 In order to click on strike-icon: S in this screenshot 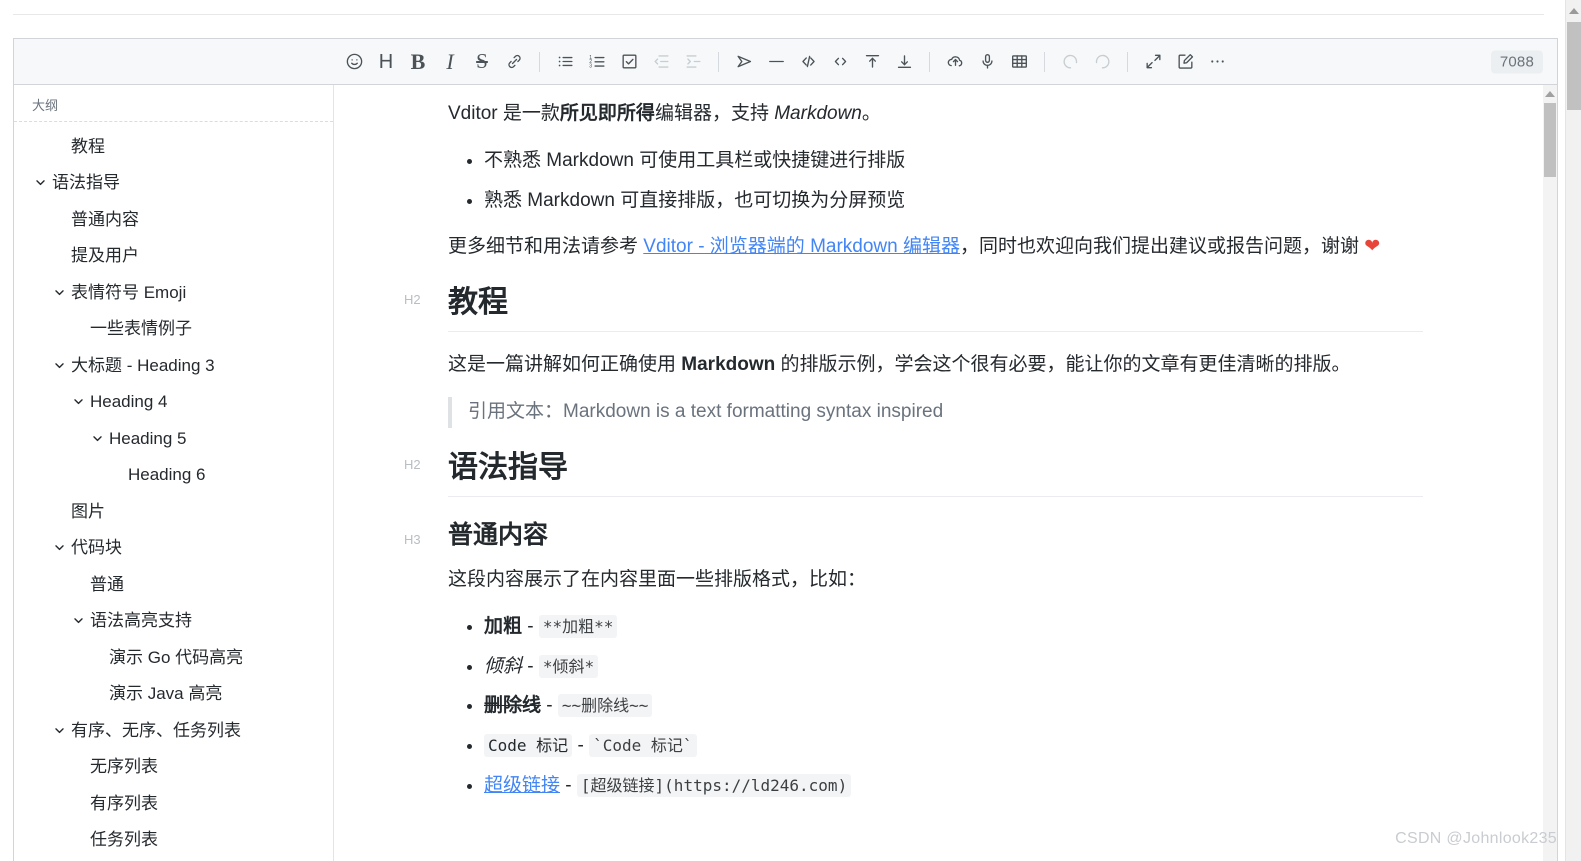, I will do `click(482, 62)`.